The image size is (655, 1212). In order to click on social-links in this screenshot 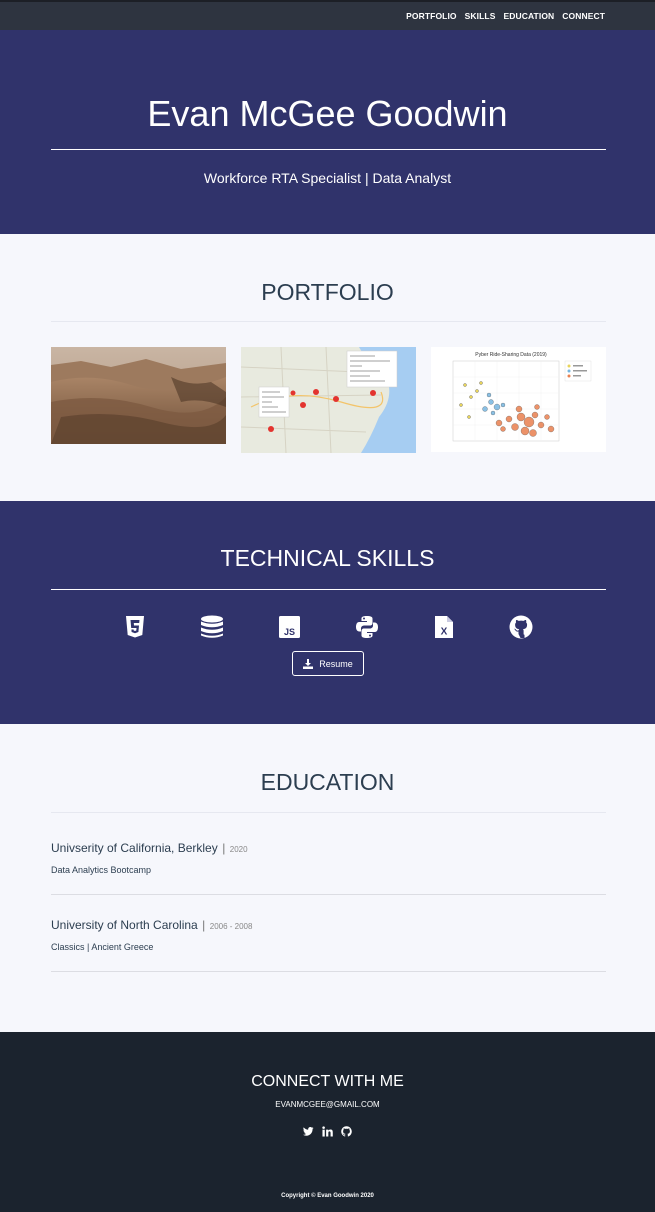, I will do `click(327, 1130)`.